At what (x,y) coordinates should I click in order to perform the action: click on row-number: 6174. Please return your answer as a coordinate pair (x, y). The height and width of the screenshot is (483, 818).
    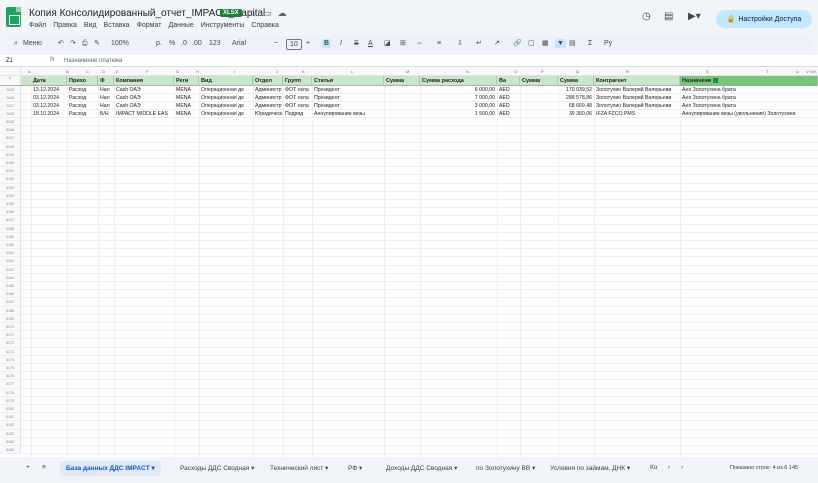
    Looking at the image, I should click on (10, 359).